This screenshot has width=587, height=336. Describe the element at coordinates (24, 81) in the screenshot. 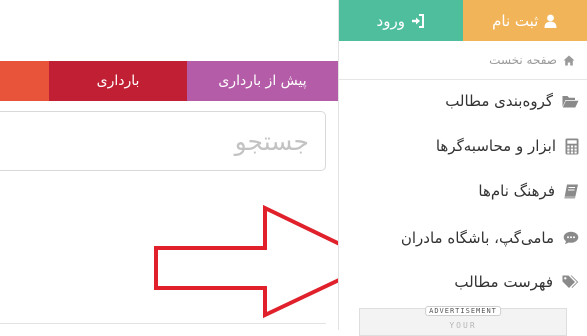

I see `tab-orange` at that location.